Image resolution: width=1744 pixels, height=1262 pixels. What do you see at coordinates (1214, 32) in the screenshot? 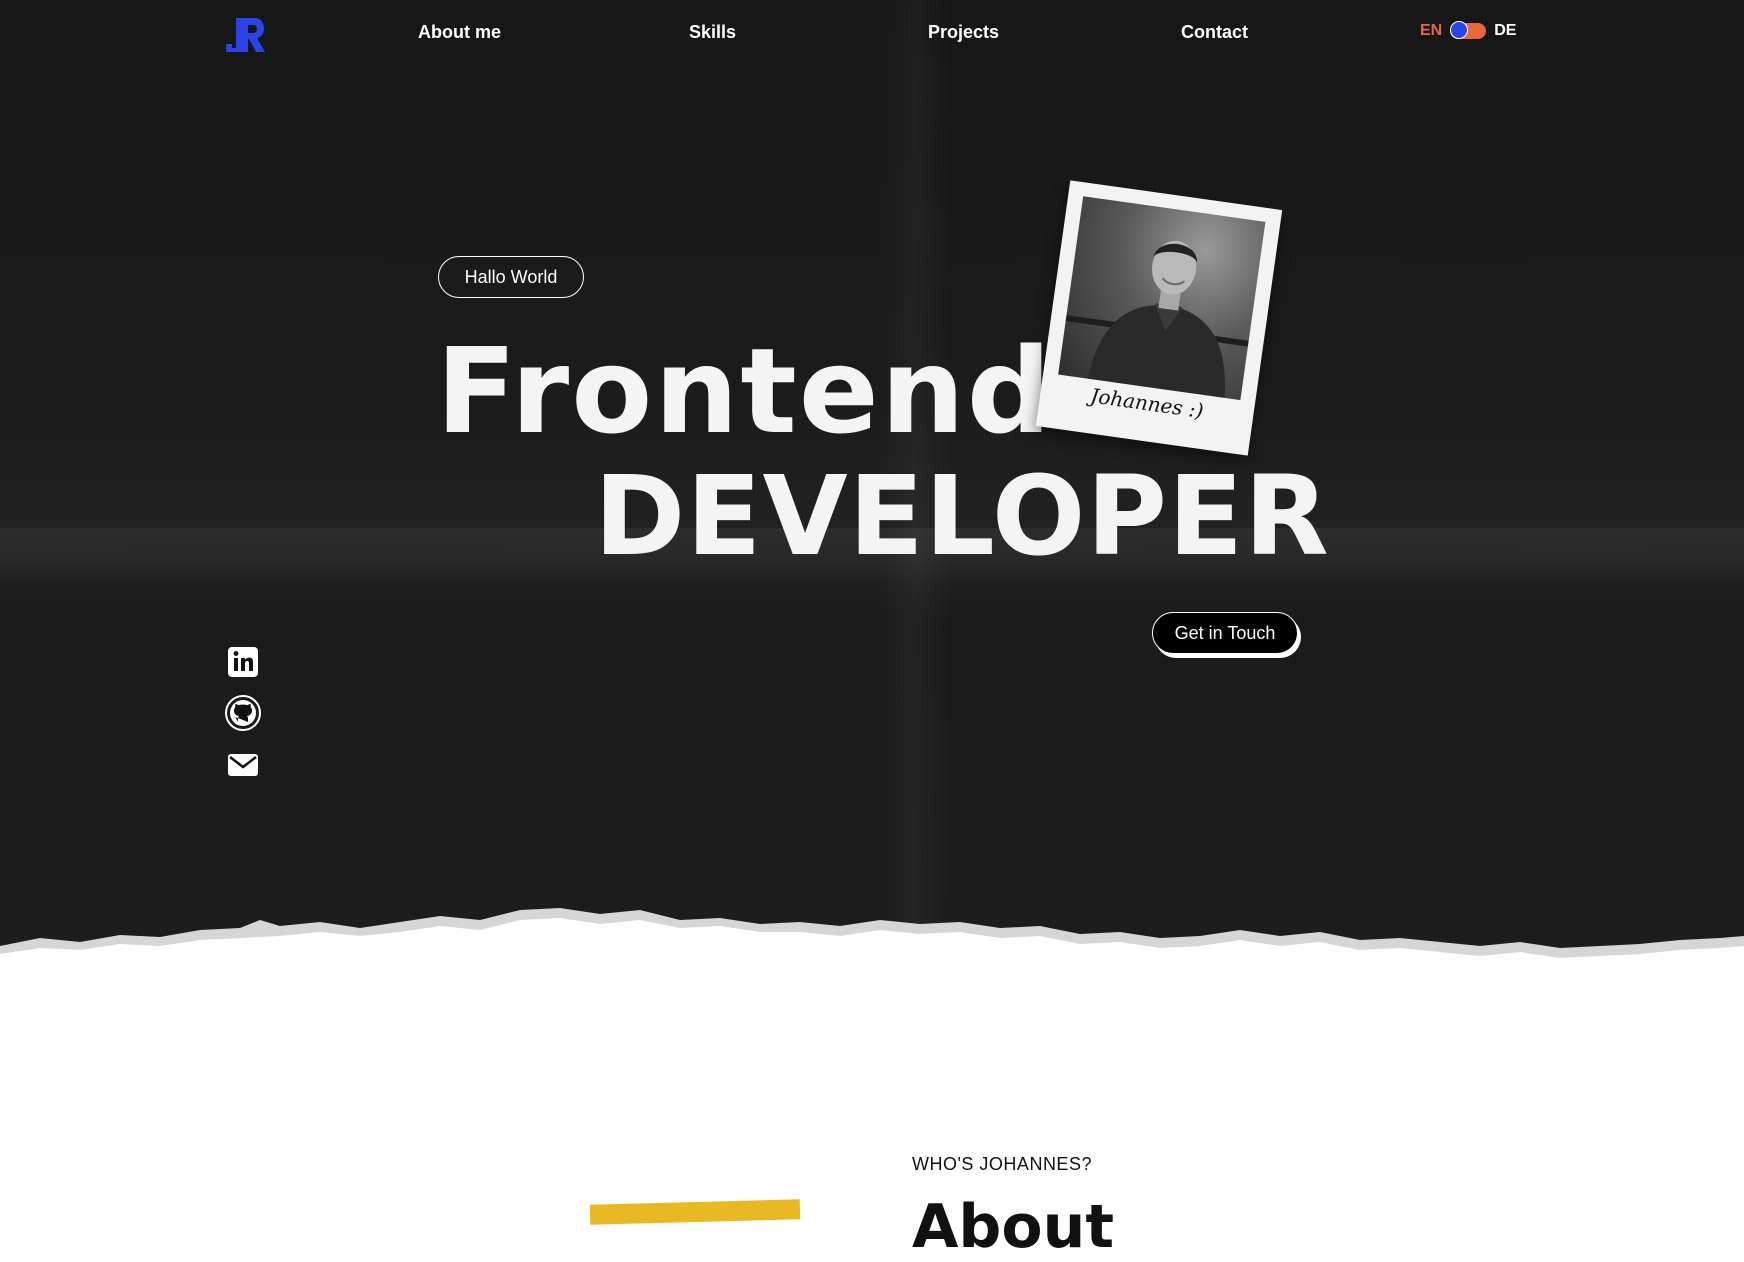
I see `nav-contact: Contact` at bounding box center [1214, 32].